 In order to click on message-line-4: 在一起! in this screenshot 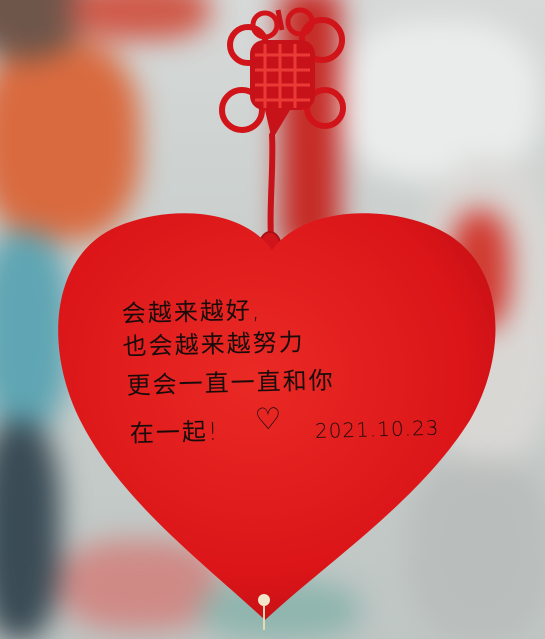, I will do `click(174, 432)`.